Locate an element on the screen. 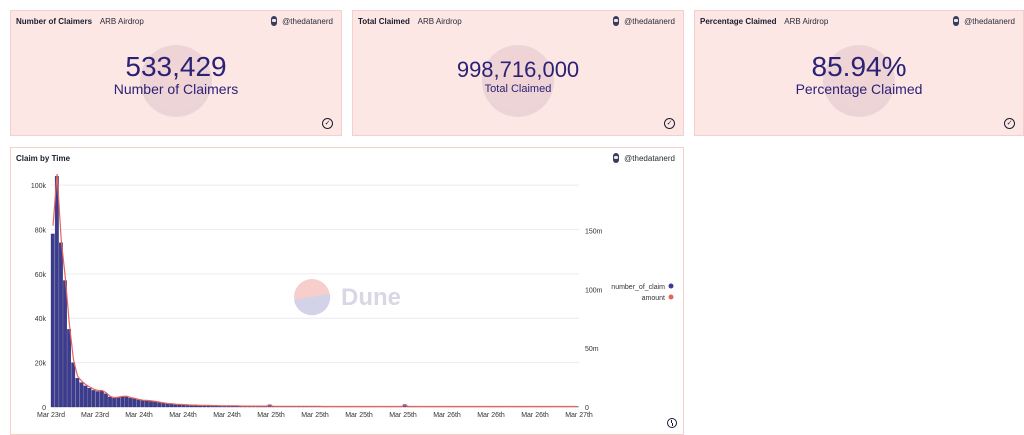  dune-watermark: Dune is located at coordinates (347, 297).